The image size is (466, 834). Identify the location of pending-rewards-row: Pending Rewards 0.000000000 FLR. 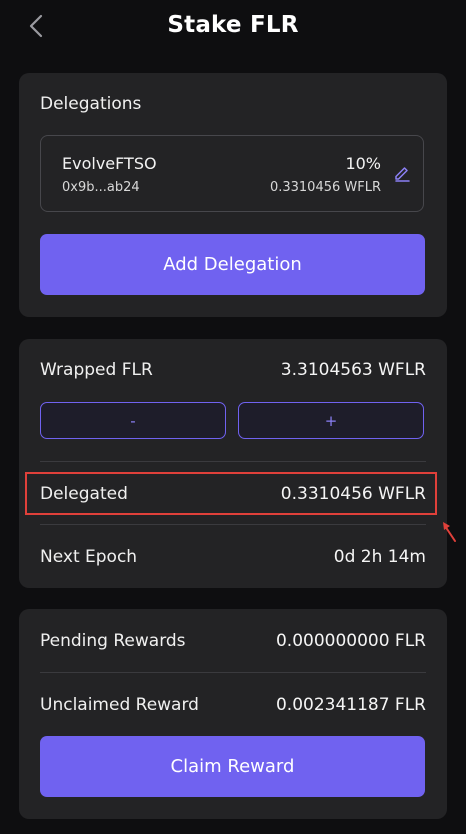
(233, 641).